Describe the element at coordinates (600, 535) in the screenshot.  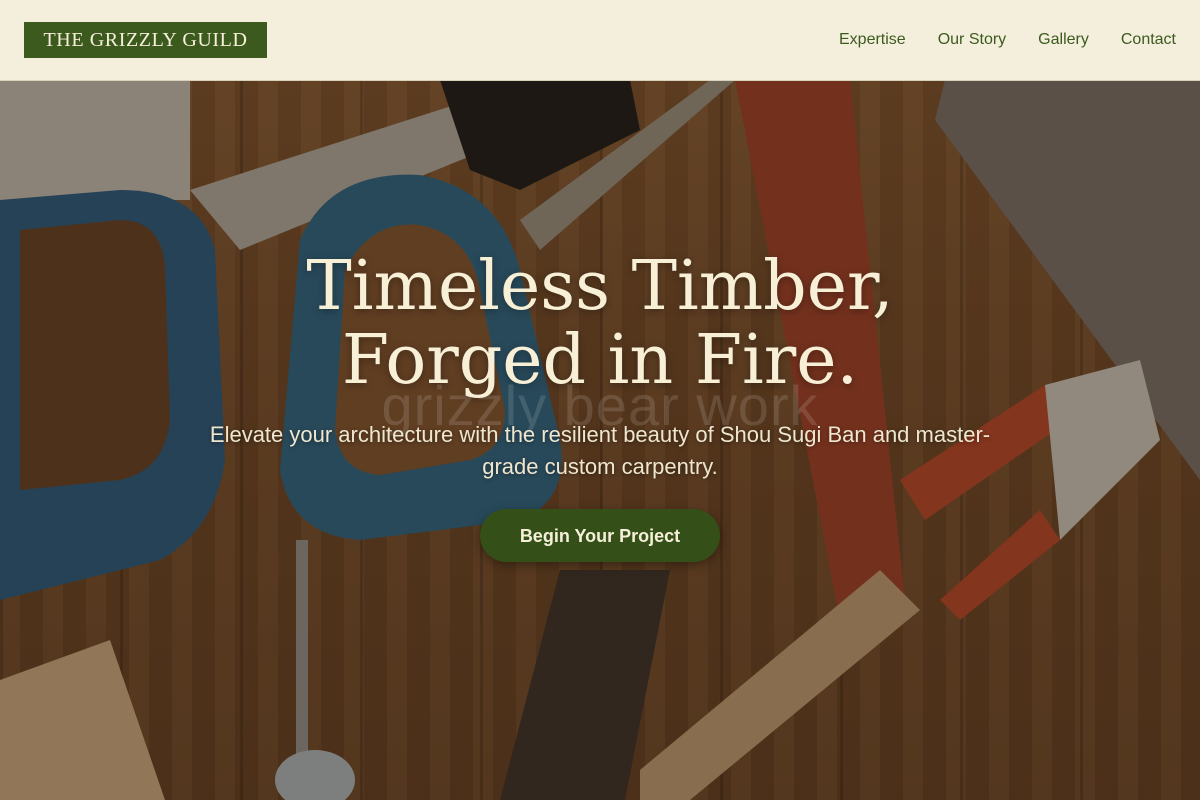
I see `begin-project-button: Begin Your Project` at that location.